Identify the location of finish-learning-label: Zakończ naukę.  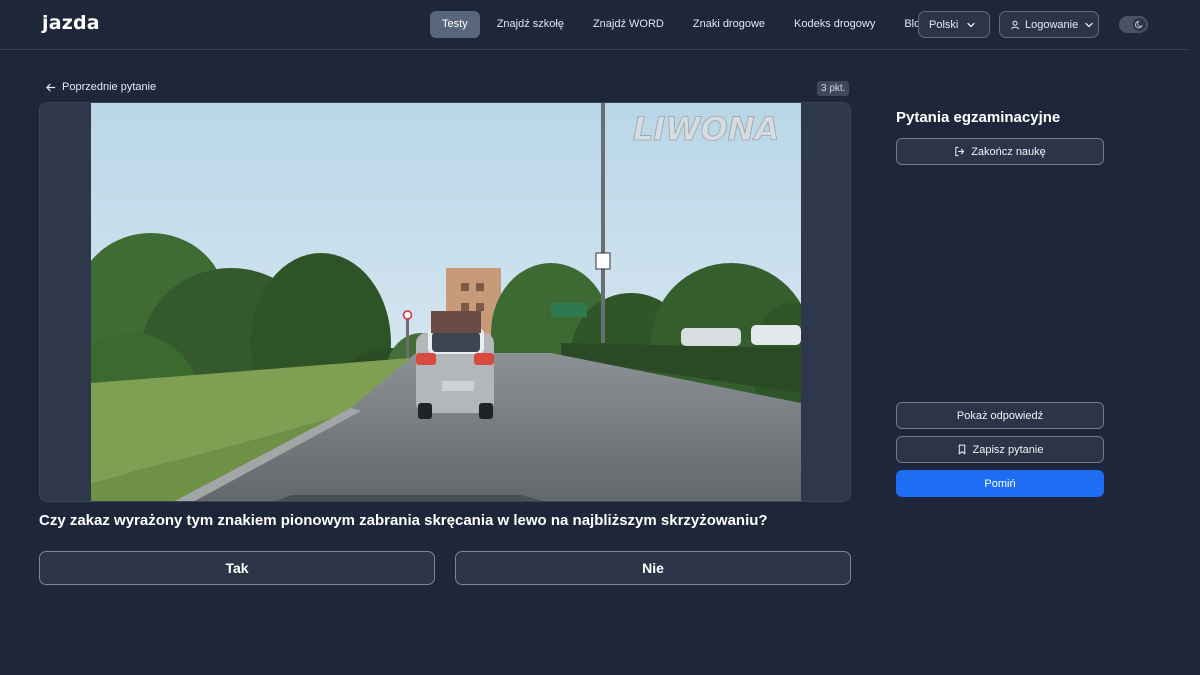
(1008, 151).